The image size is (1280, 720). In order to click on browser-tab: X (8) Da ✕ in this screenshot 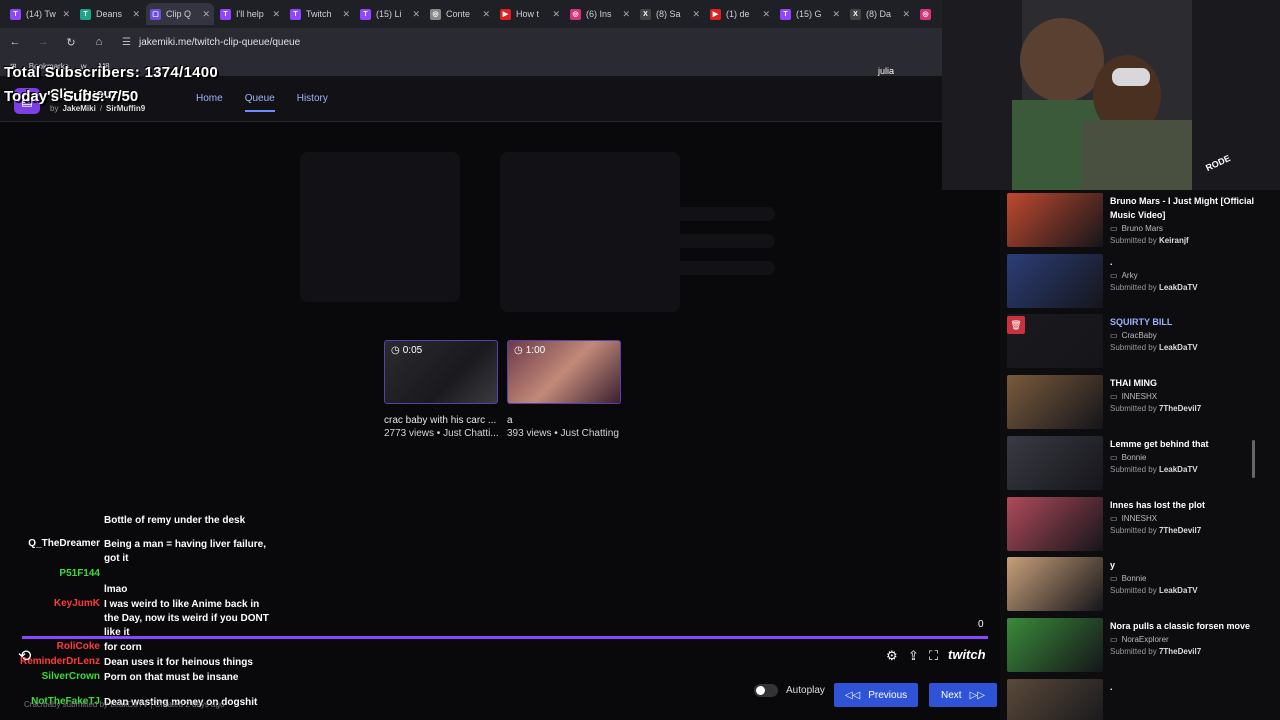, I will do `click(880, 14)`.